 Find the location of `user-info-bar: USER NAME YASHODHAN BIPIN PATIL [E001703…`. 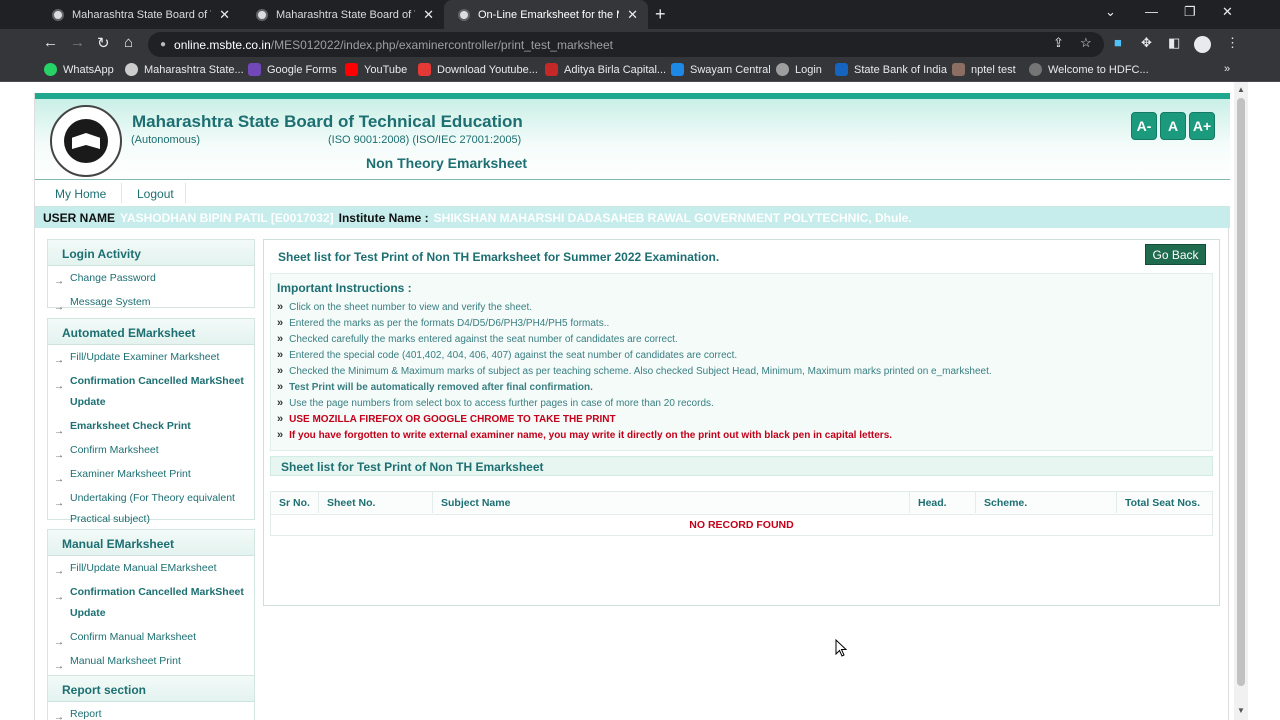

user-info-bar: USER NAME YASHODHAN BIPIN PATIL [E001703… is located at coordinates (632, 217).